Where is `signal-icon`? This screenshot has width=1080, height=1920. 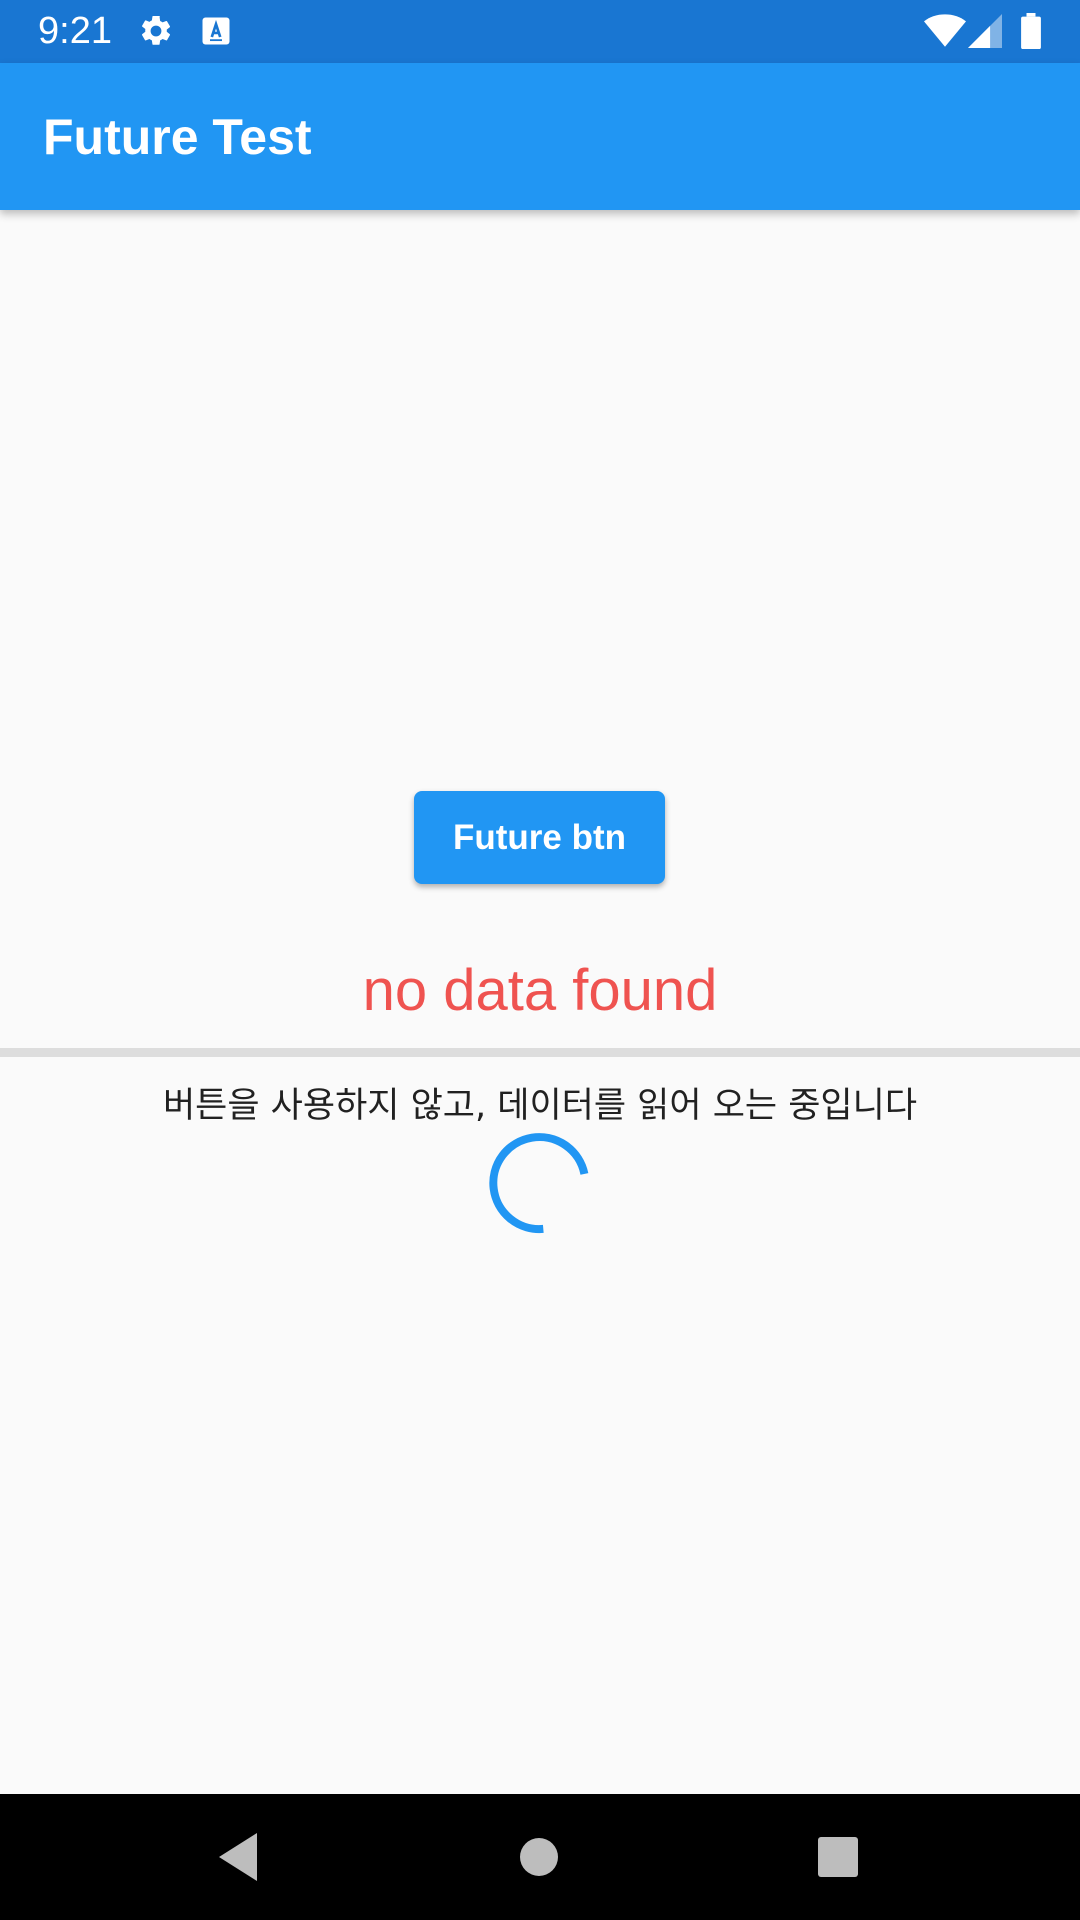 signal-icon is located at coordinates (985, 31).